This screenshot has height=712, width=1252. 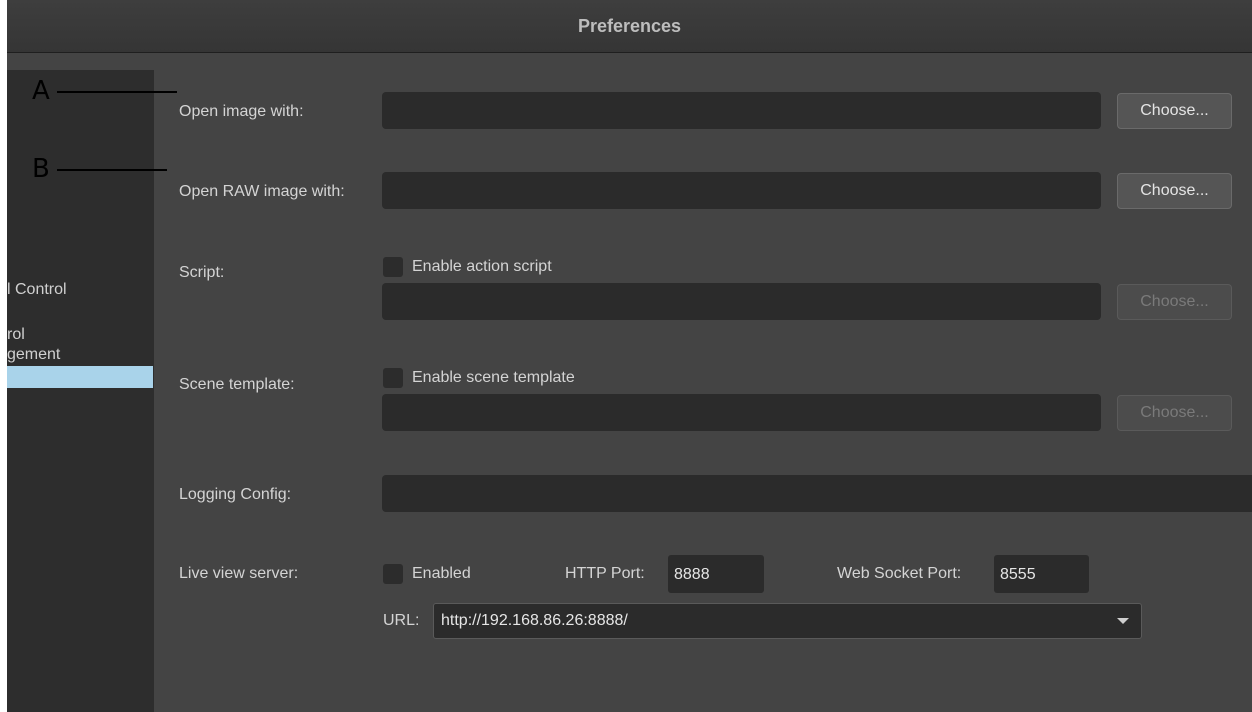 I want to click on sidebar-item-selected, so click(x=80, y=377).